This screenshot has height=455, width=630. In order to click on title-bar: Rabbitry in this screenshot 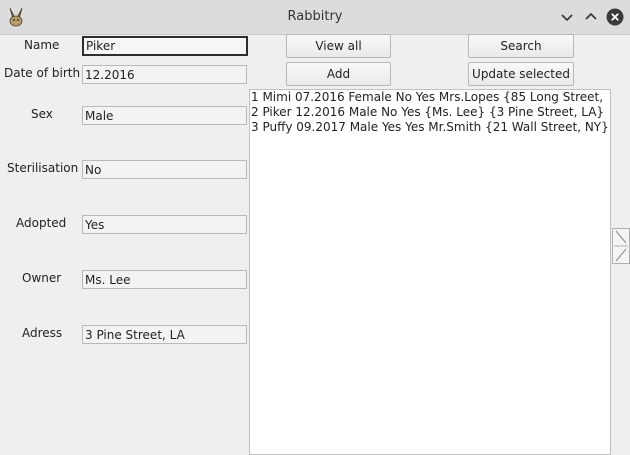, I will do `click(315, 17)`.